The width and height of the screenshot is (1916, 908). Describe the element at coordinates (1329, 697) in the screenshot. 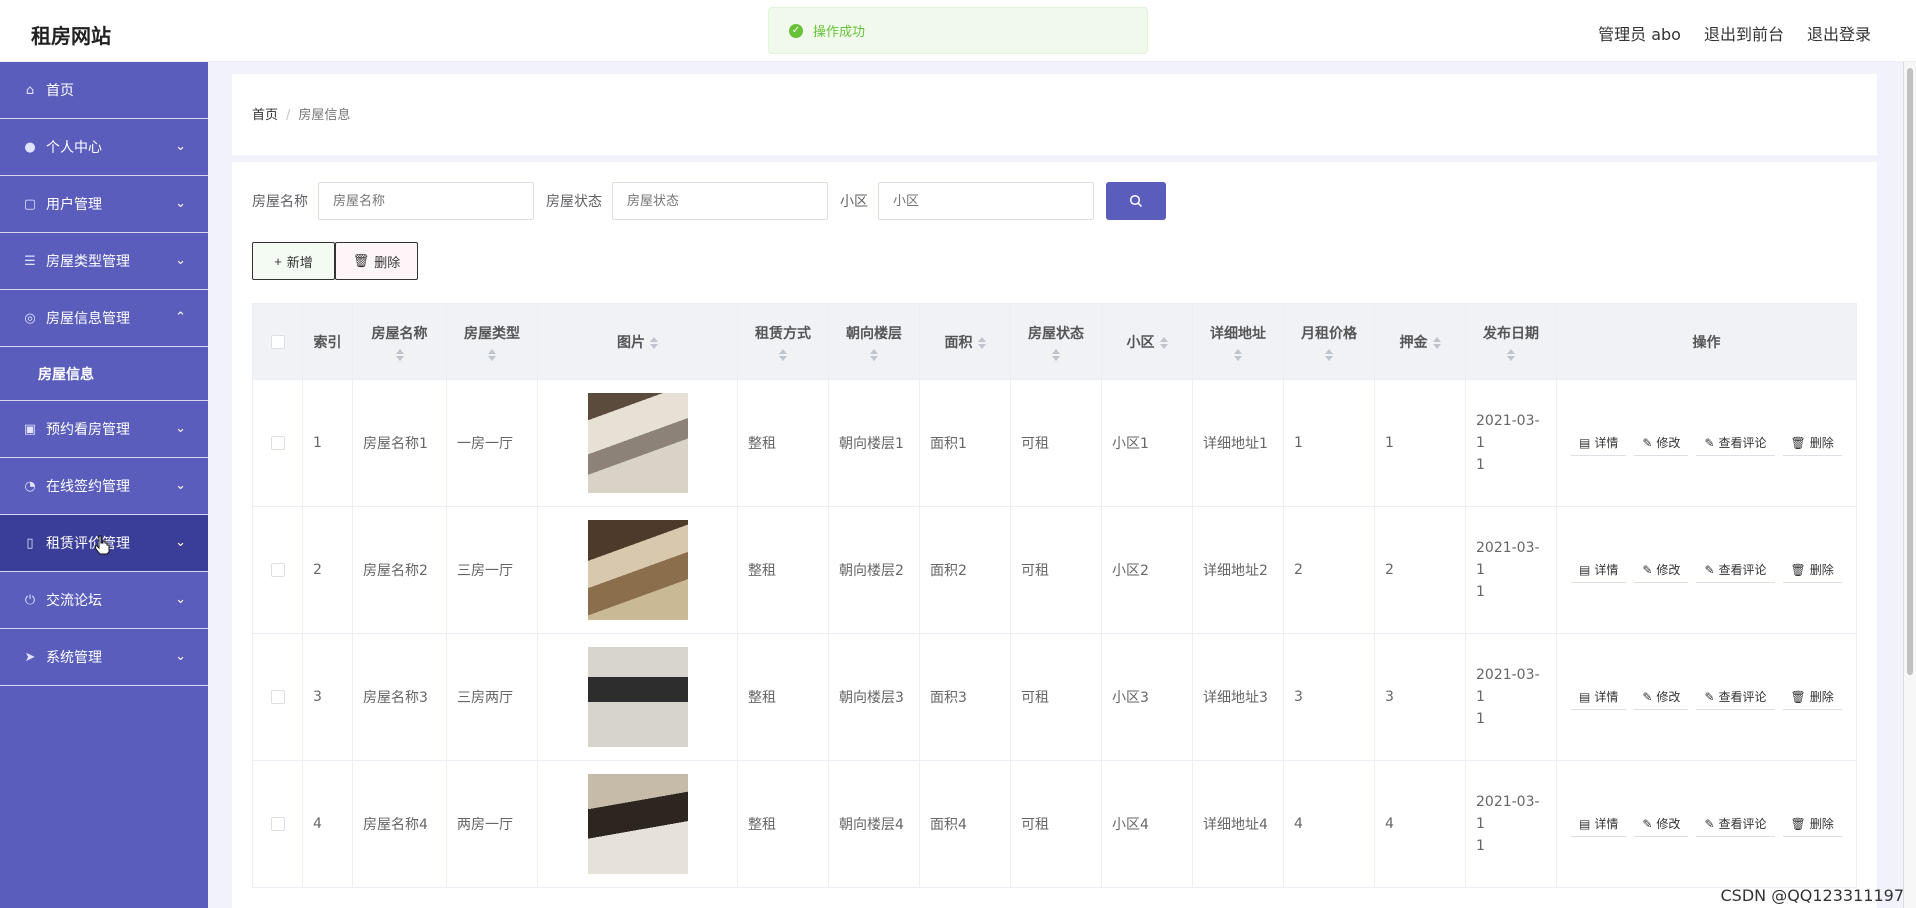

I see `cell-rent: 3` at that location.